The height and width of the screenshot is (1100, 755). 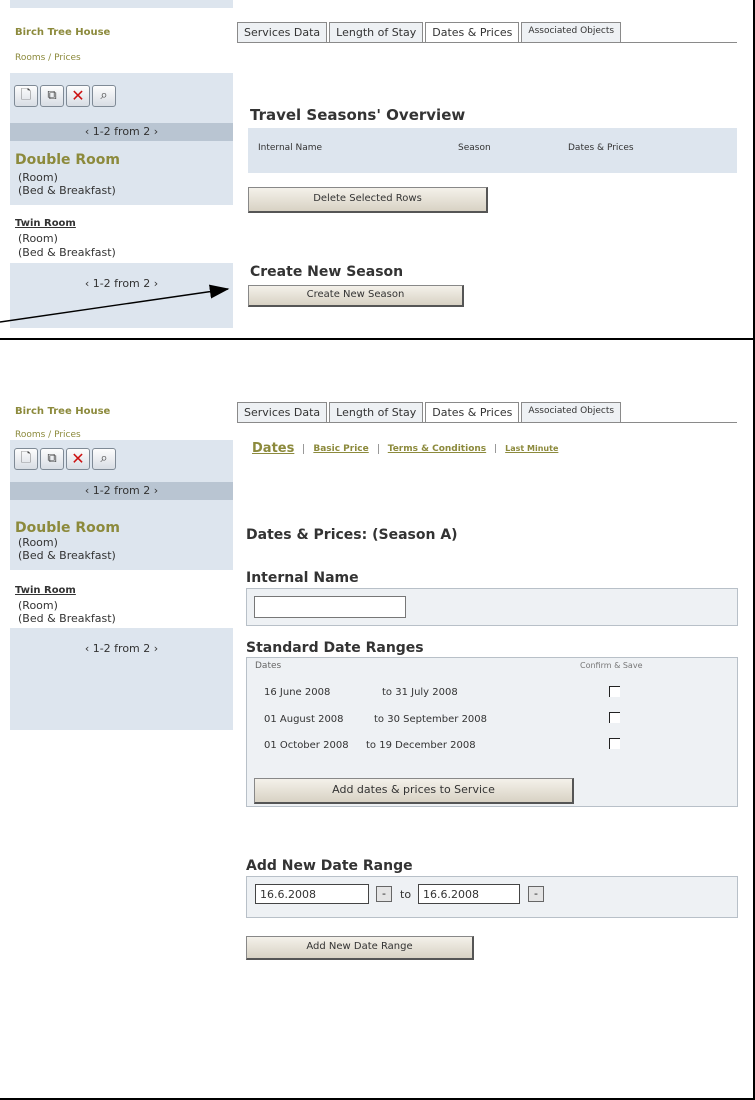 What do you see at coordinates (571, 412) in the screenshot?
I see `tab-associated-objects: Associated Objects` at bounding box center [571, 412].